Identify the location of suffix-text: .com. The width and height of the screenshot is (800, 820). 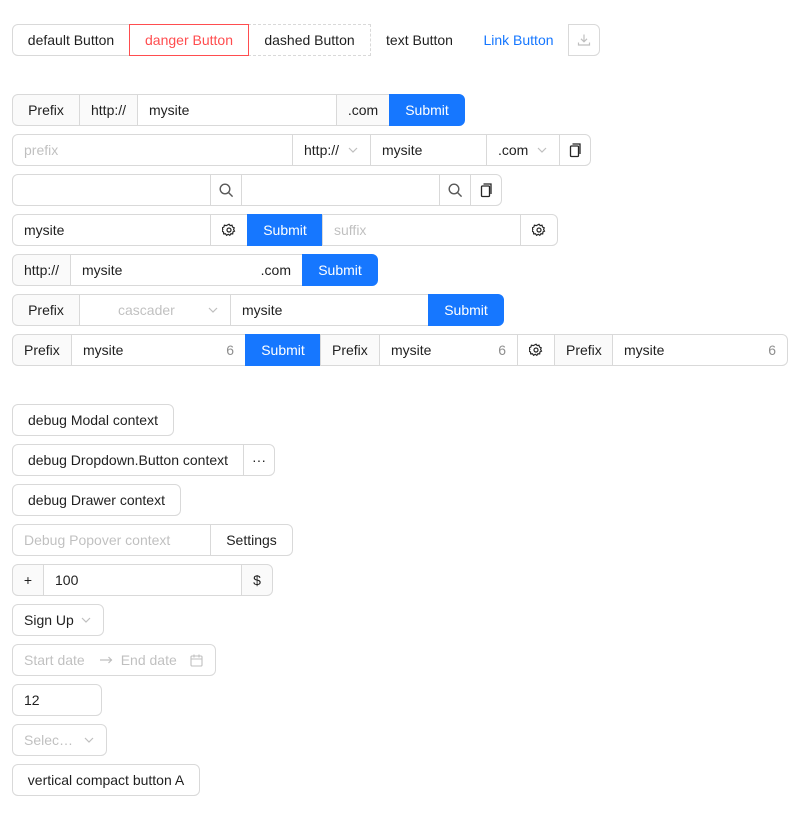
(275, 270).